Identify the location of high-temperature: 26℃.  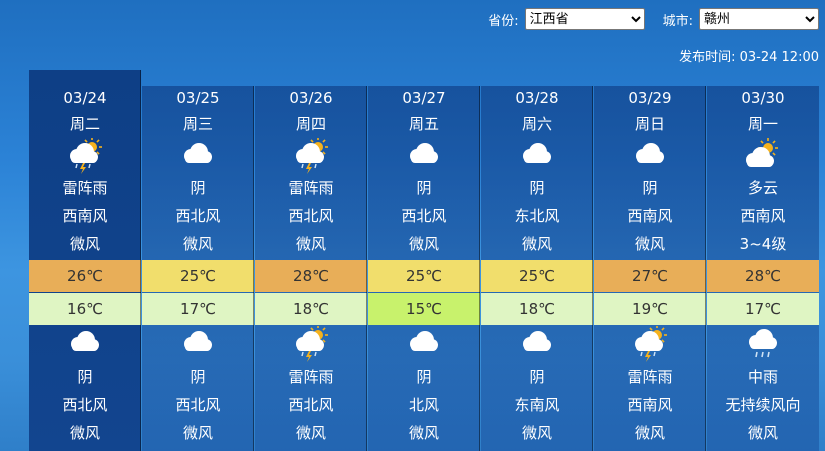
(85, 276).